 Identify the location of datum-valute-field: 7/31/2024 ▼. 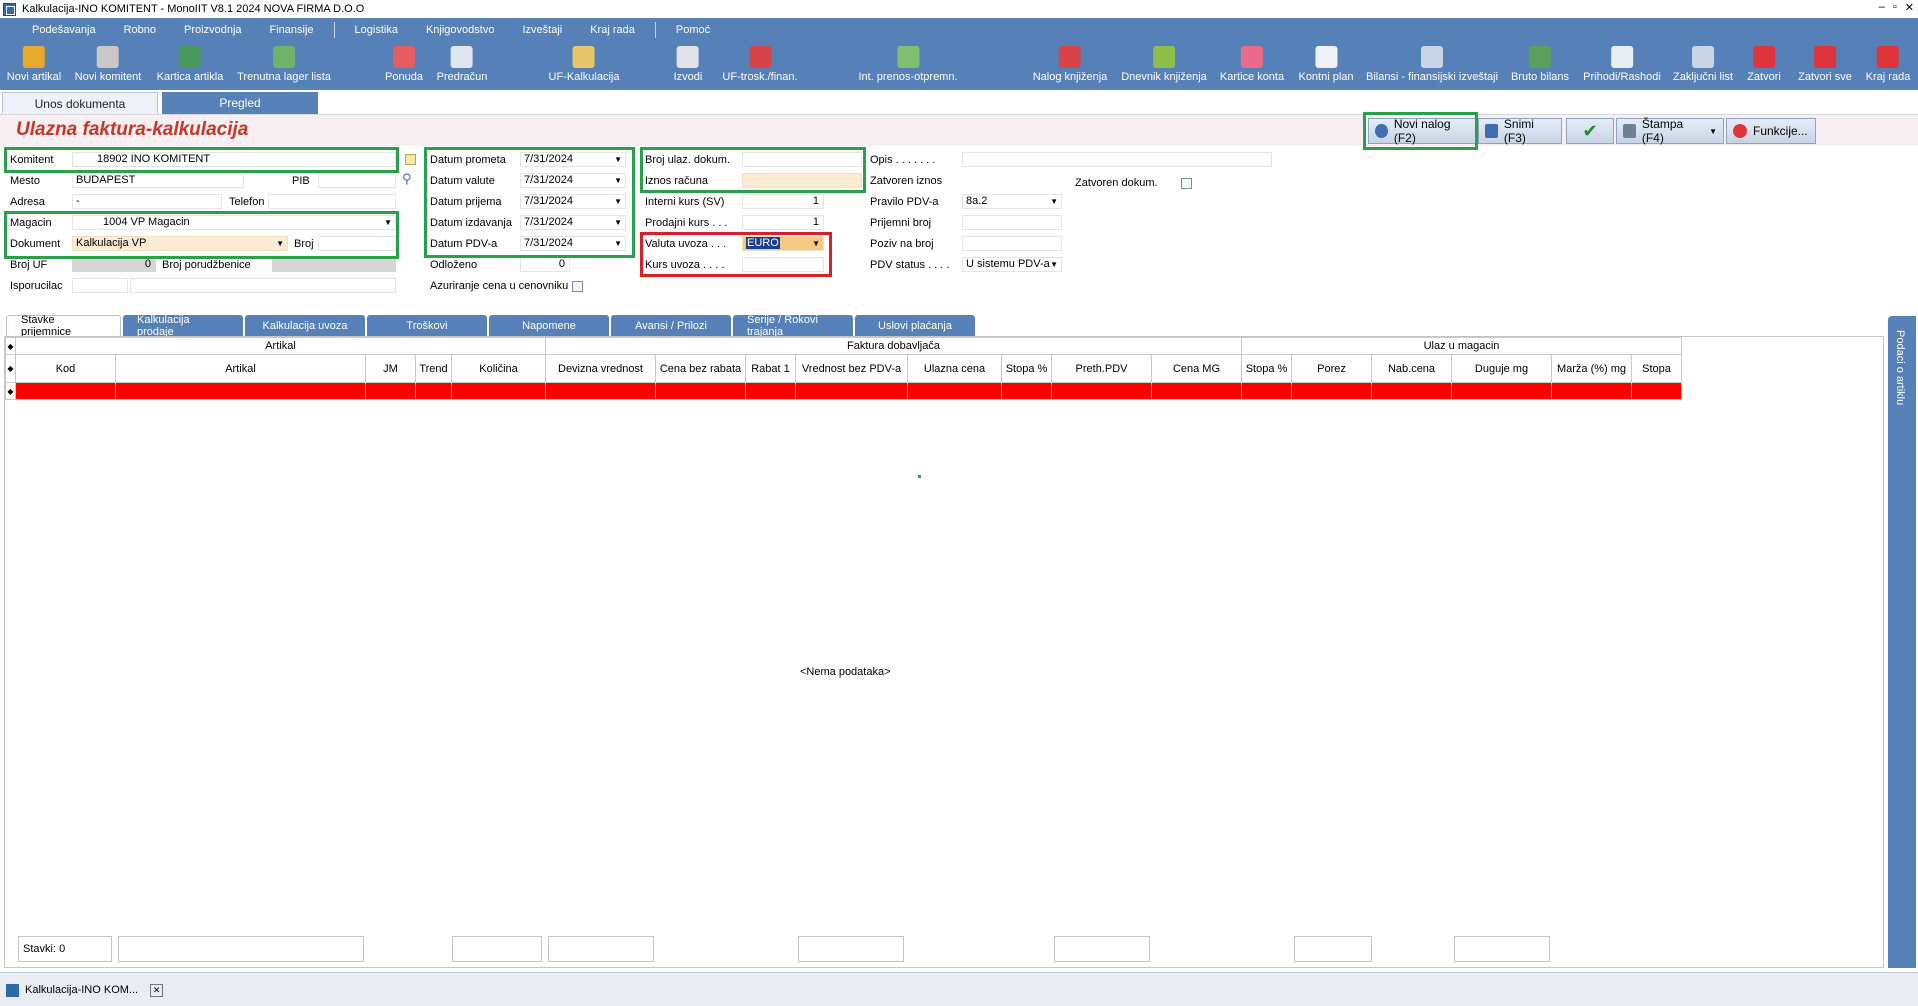
(573, 180).